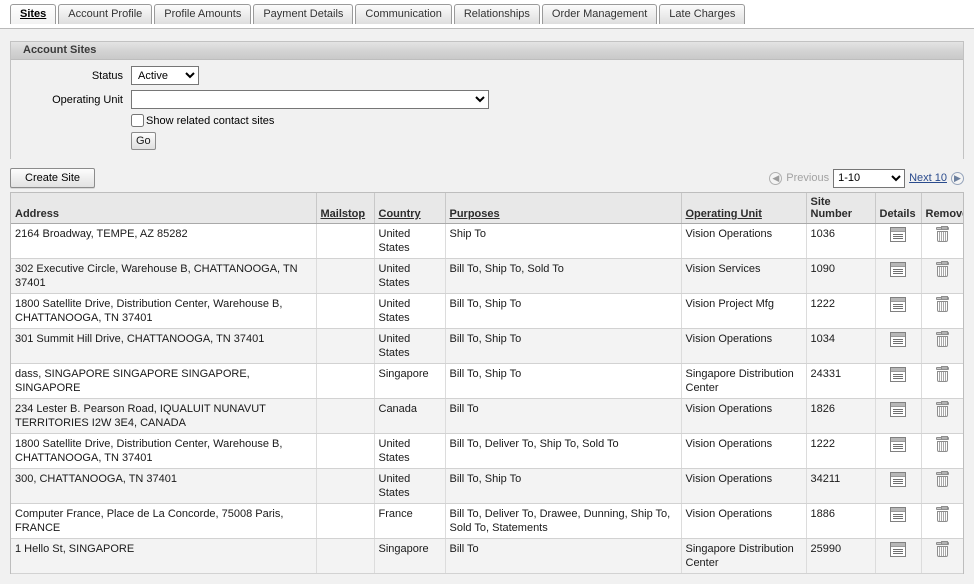  I want to click on cell-operating-unit: Vision Services, so click(744, 276).